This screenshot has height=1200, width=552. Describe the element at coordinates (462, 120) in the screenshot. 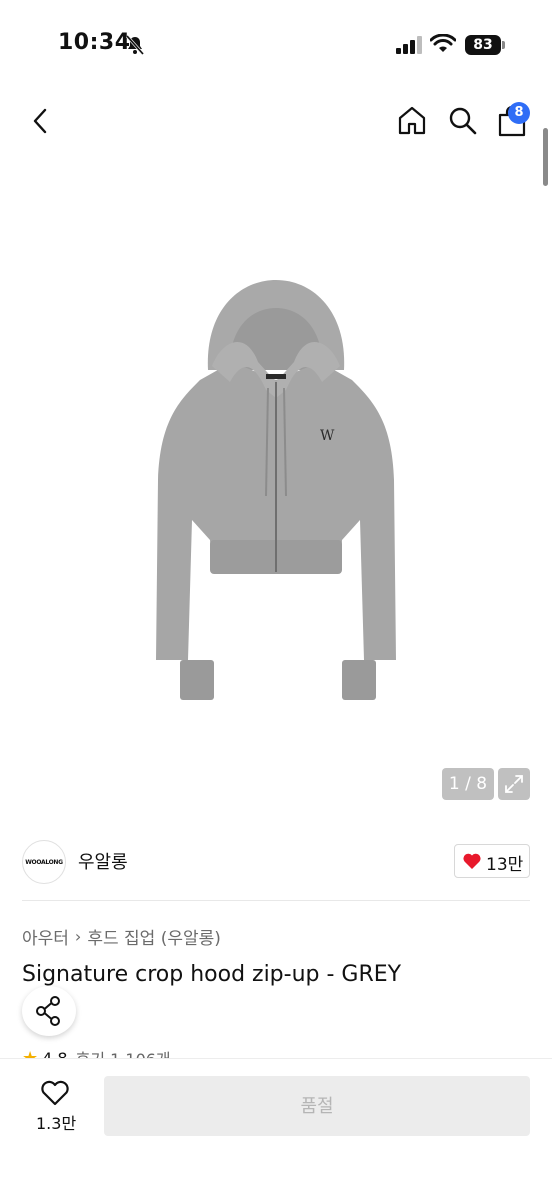

I see `search-icon` at that location.